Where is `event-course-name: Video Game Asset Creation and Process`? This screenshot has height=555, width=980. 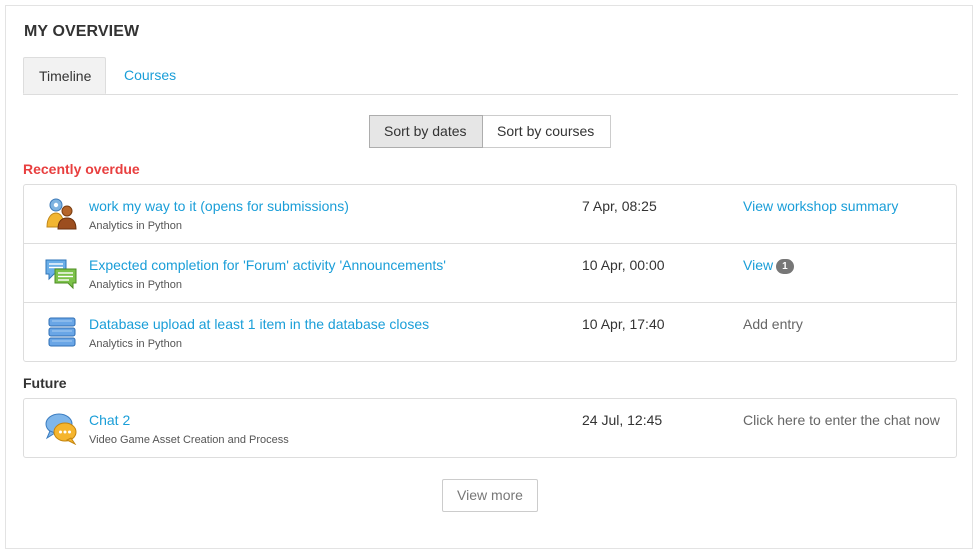 event-course-name: Video Game Asset Creation and Process is located at coordinates (189, 440).